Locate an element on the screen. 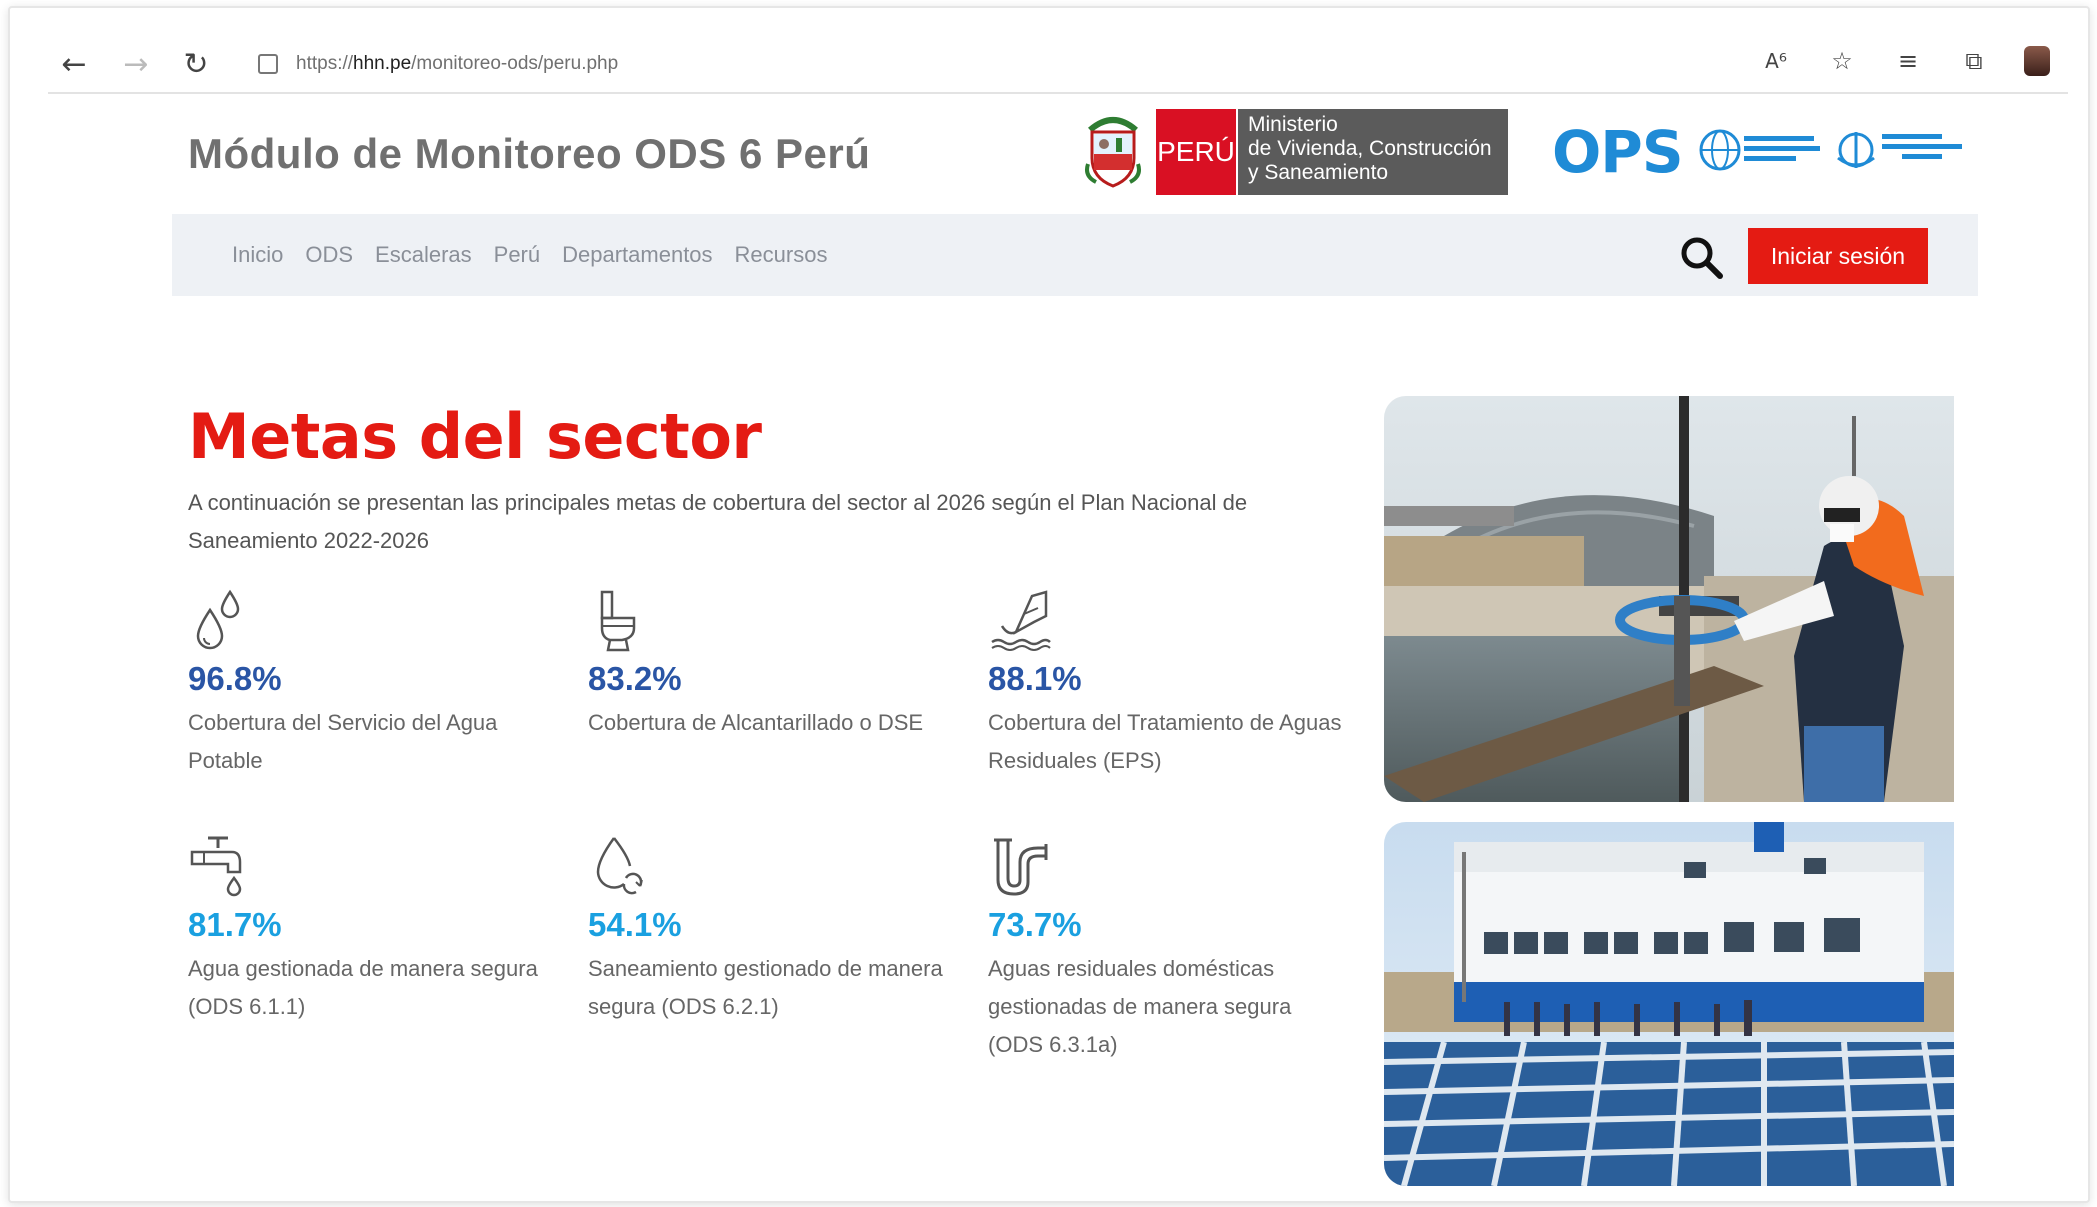 The width and height of the screenshot is (2097, 1207). stat-value: 54.1% is located at coordinates (635, 924).